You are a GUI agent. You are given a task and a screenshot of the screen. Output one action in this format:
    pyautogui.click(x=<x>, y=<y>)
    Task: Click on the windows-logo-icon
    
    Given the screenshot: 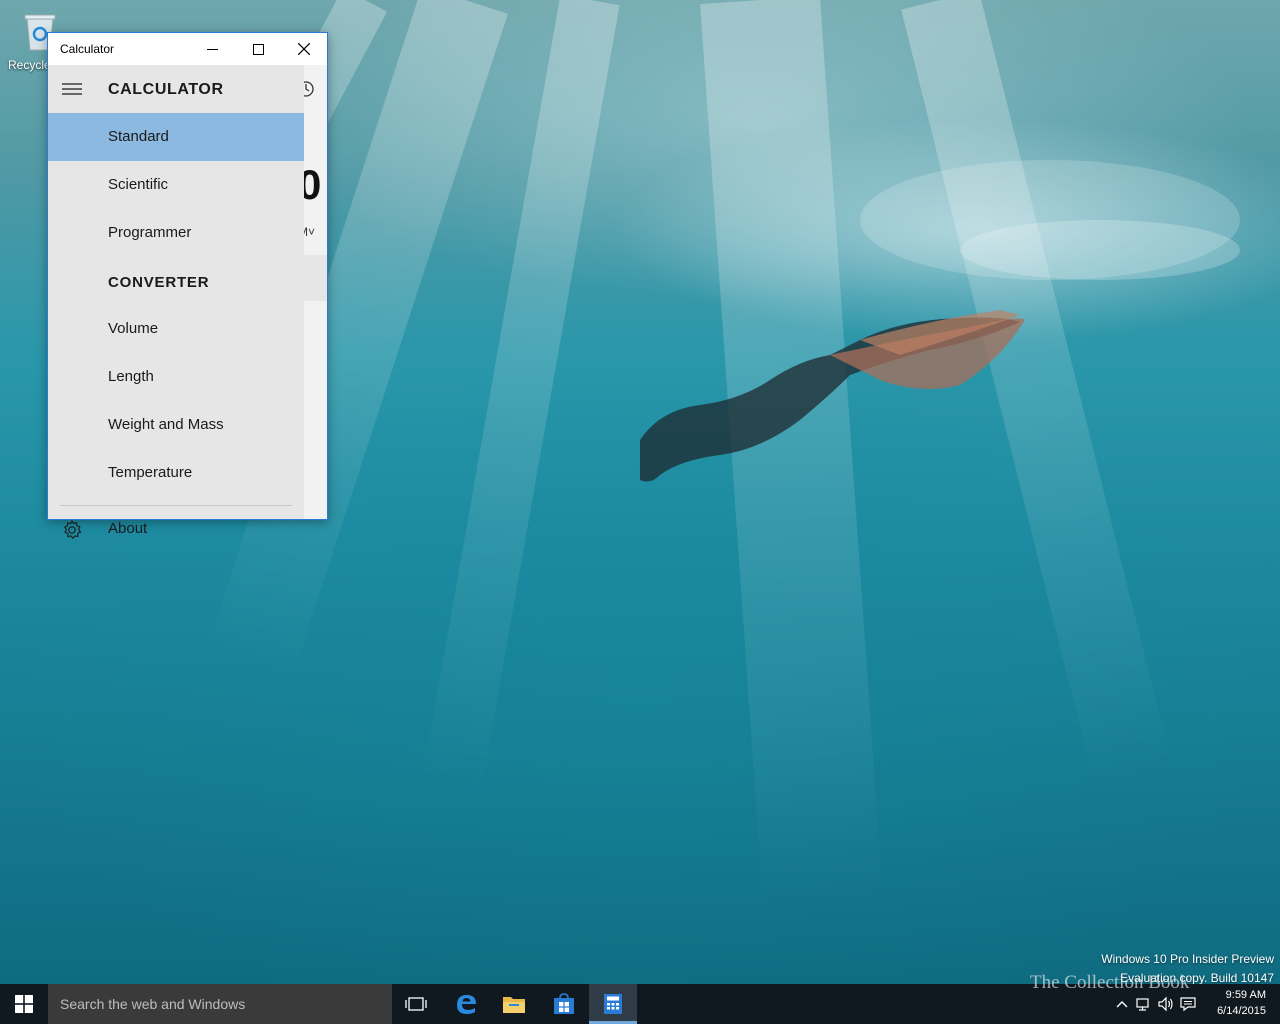 What is the action you would take?
    pyautogui.click(x=24, y=1004)
    